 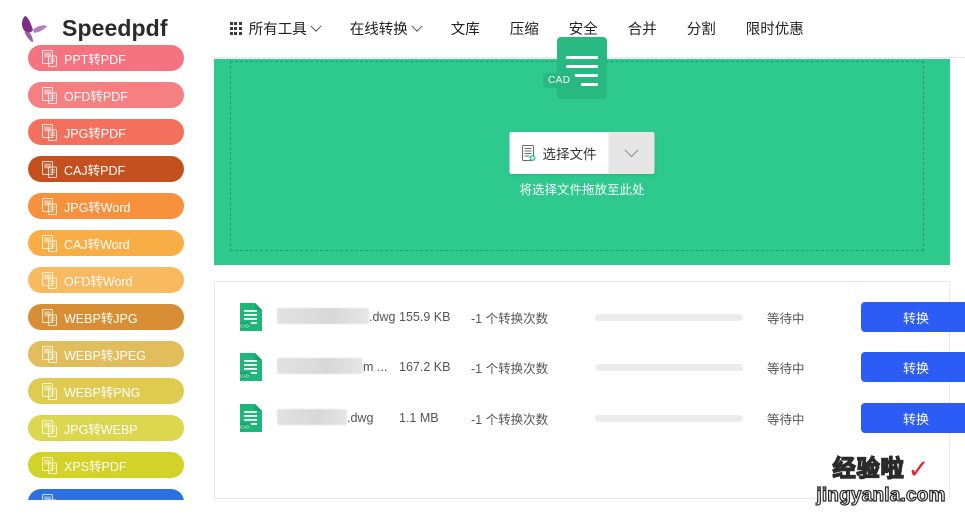 What do you see at coordinates (425, 367) in the screenshot?
I see `file-size: 167.2 KB` at bounding box center [425, 367].